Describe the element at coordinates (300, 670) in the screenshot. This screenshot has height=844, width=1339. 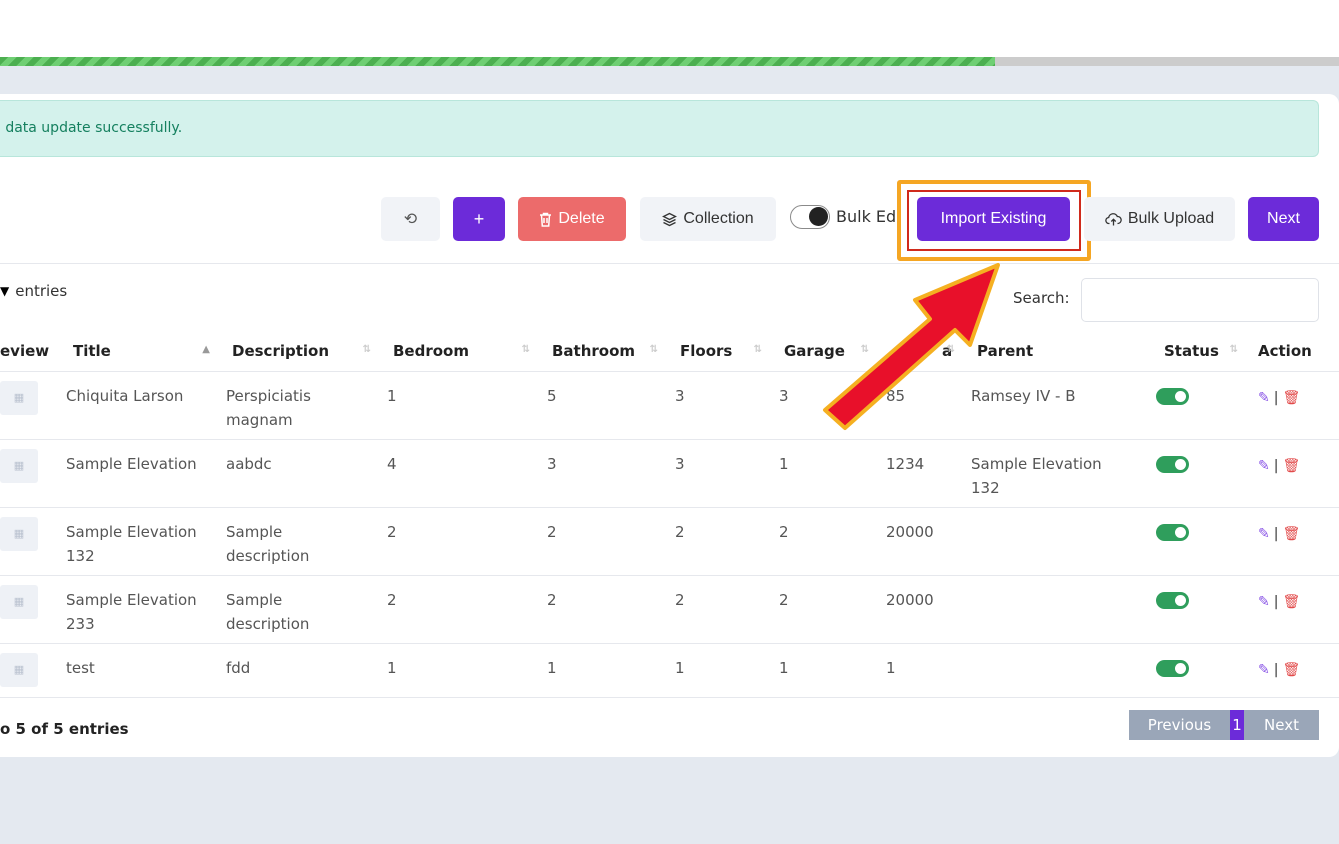
I see `table-cell: fdd` at that location.